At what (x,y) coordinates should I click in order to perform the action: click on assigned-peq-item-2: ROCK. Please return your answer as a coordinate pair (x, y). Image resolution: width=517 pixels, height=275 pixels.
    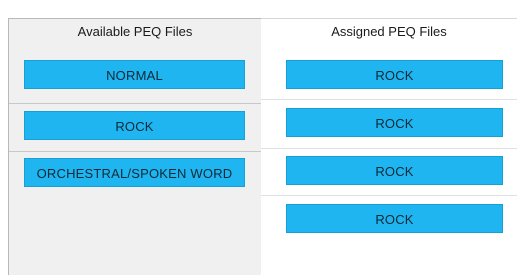
    Looking at the image, I should click on (394, 122).